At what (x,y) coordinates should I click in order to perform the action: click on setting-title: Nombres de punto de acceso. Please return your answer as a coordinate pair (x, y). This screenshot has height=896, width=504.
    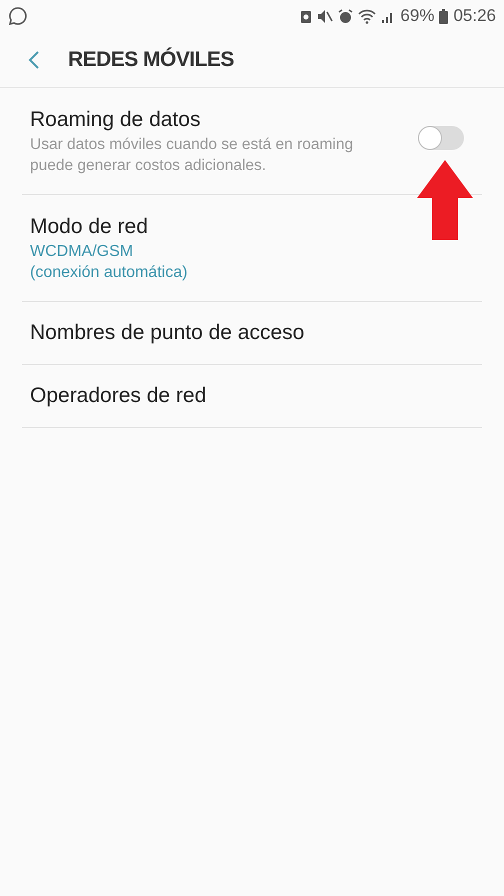
    Looking at the image, I should click on (167, 332).